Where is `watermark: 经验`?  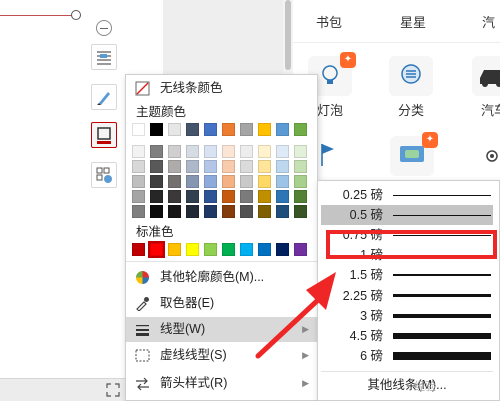
watermark: 经验 is located at coordinates (425, 387).